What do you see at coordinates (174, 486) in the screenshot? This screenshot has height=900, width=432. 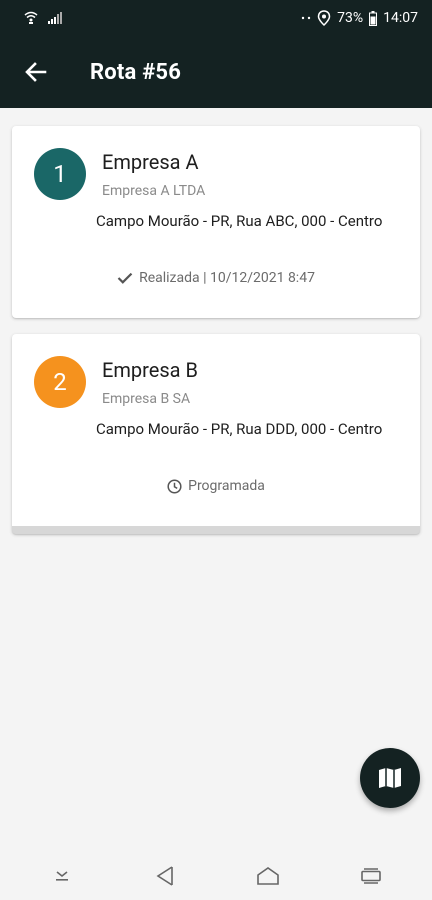 I see `clock-icon` at bounding box center [174, 486].